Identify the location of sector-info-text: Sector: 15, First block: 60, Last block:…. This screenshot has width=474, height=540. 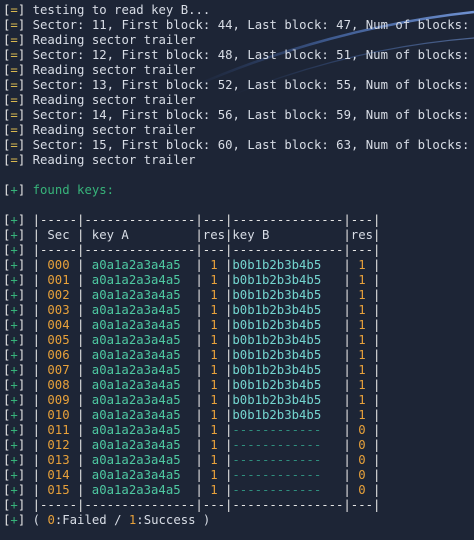
(253, 145).